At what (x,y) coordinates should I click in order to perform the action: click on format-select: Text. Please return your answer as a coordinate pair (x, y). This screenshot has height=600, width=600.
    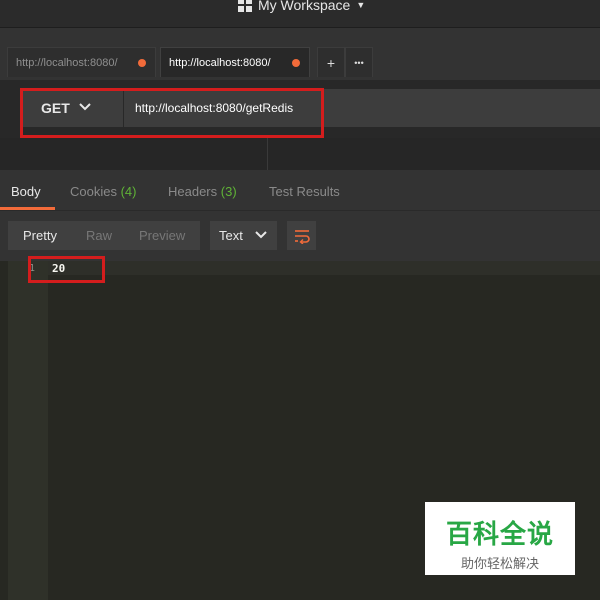
    Looking at the image, I should click on (243, 235).